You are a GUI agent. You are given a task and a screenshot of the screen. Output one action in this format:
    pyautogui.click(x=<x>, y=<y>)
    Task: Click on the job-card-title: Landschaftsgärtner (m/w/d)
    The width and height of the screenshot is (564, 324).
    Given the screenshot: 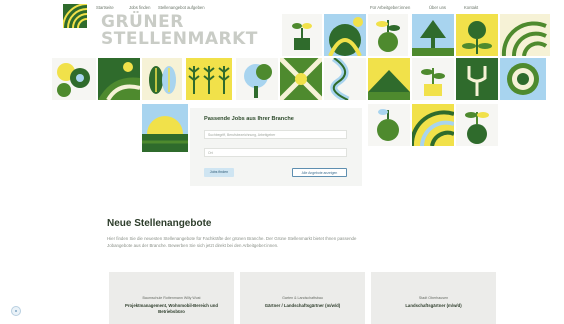 What is the action you would take?
    pyautogui.click(x=433, y=306)
    